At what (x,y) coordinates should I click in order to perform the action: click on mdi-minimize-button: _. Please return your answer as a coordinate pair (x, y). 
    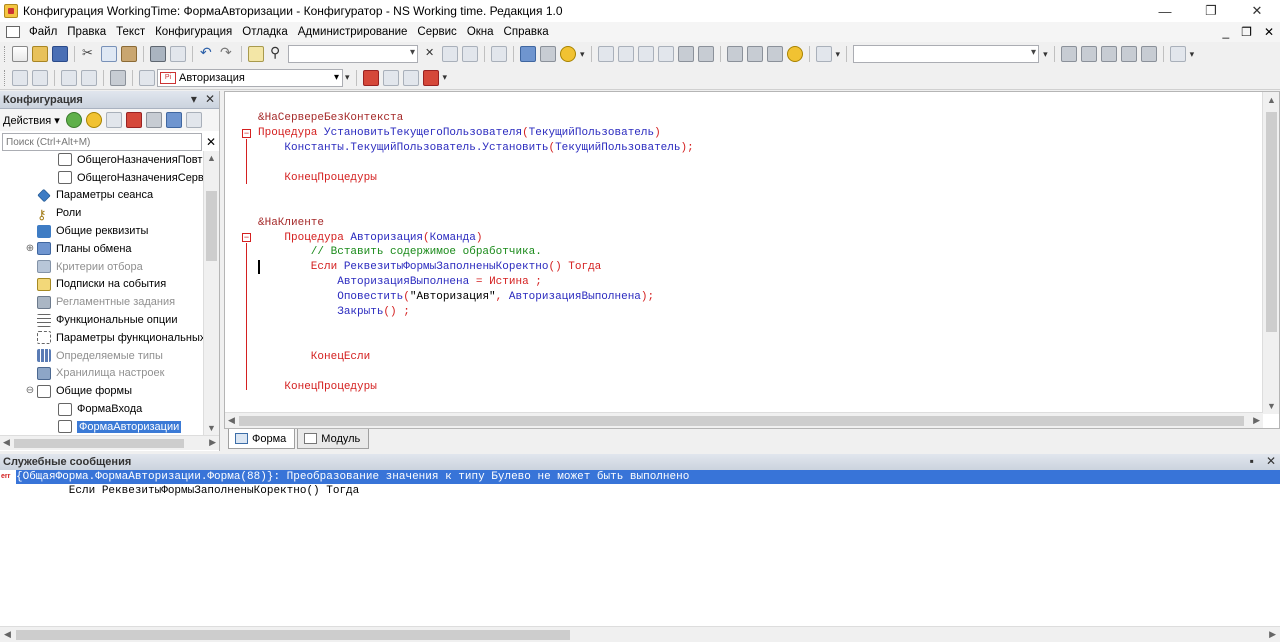
    Looking at the image, I should click on (1225, 32).